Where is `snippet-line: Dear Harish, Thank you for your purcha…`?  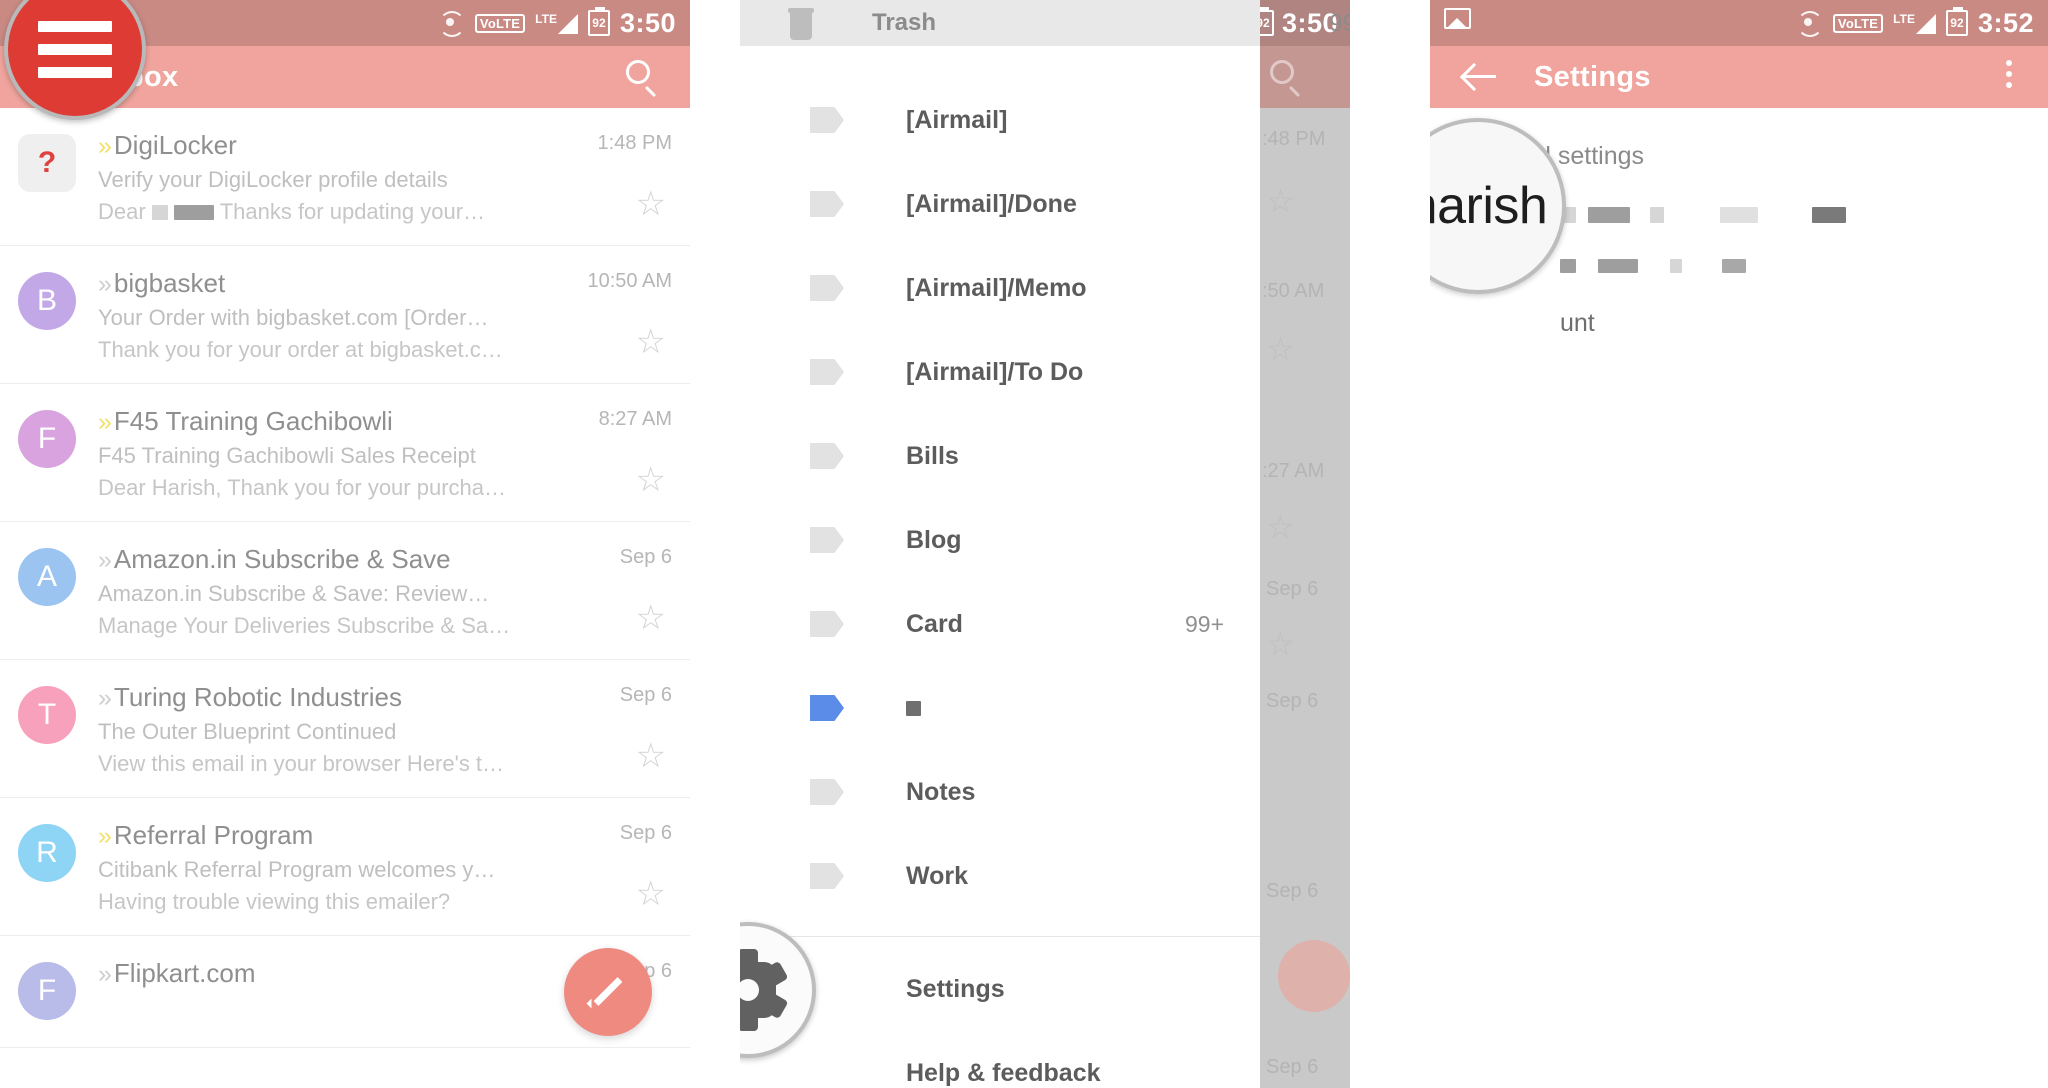 snippet-line: Dear Harish, Thank you for your purcha… is located at coordinates (302, 487).